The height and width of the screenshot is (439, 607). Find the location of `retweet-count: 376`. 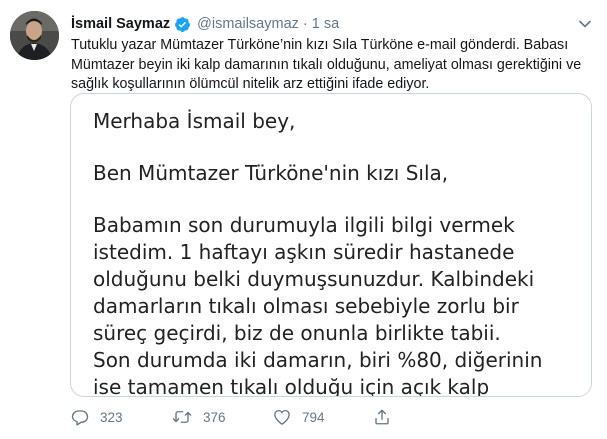

retweet-count: 376 is located at coordinates (214, 417).